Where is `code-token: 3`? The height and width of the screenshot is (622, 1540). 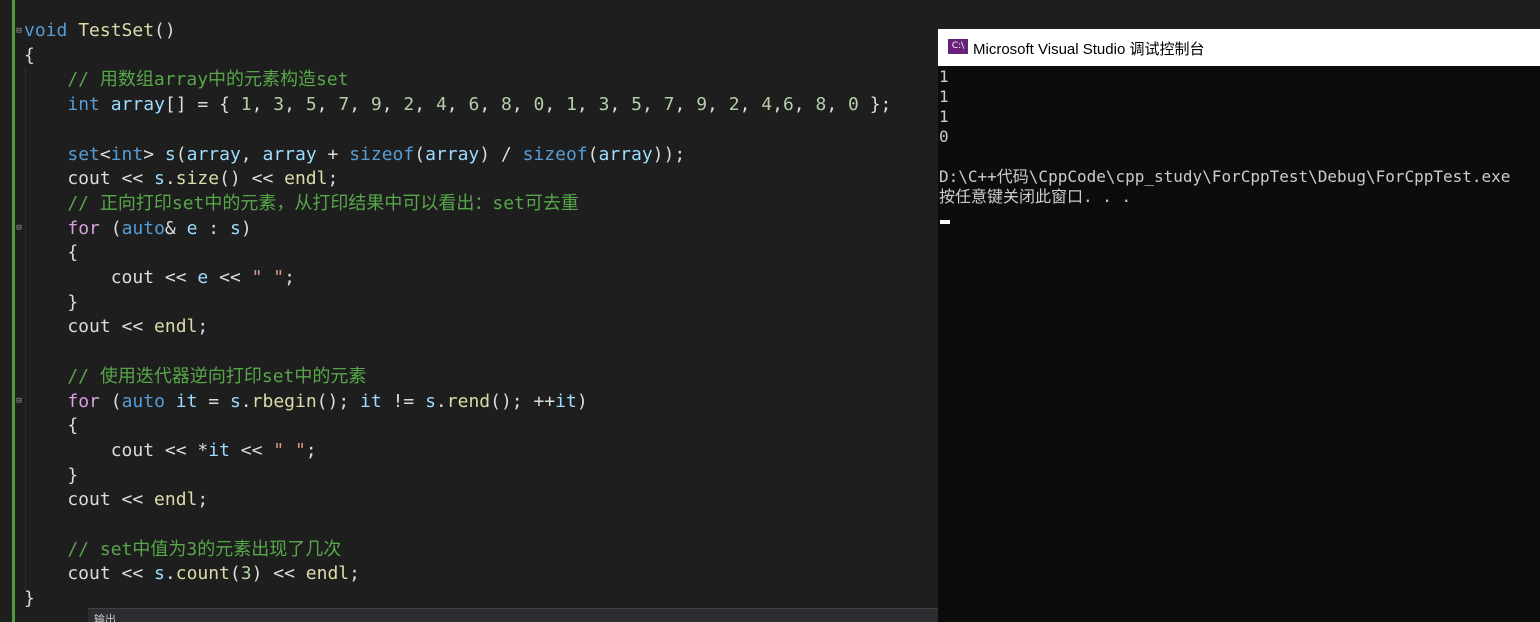 code-token: 3 is located at coordinates (279, 105).